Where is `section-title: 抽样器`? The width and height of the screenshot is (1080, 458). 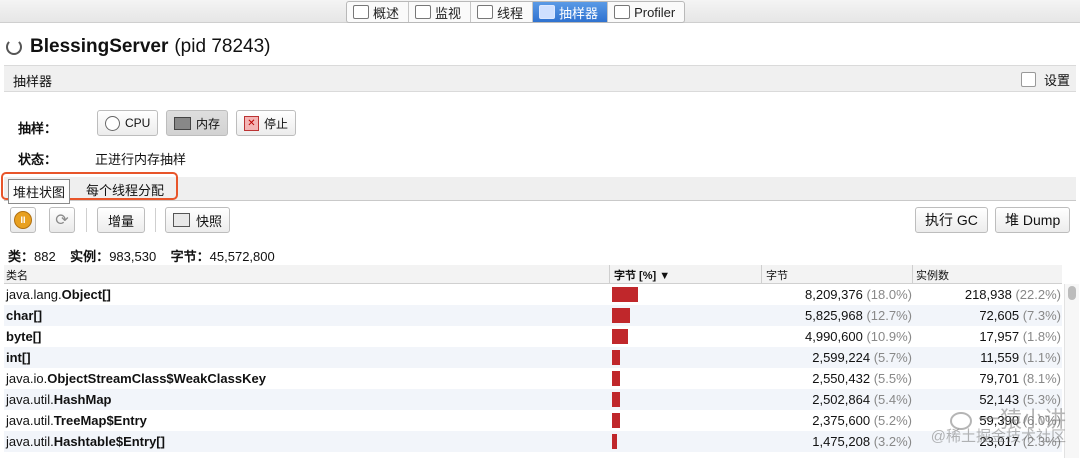 section-title: 抽样器 is located at coordinates (33, 81).